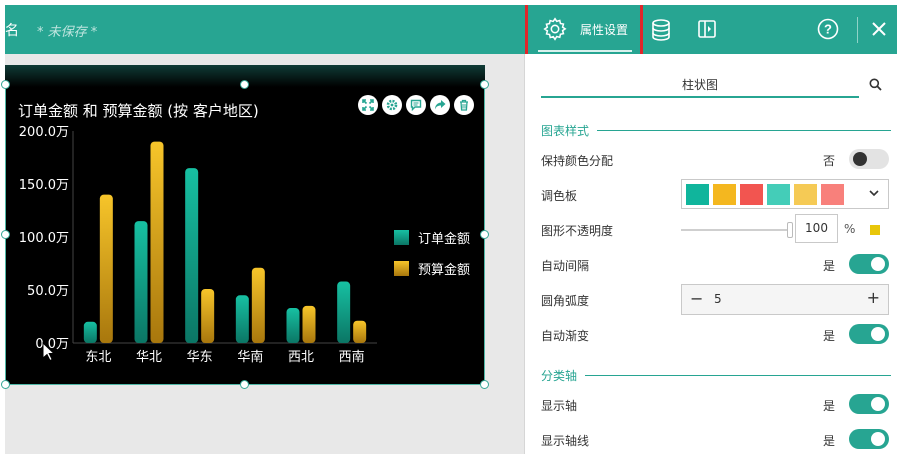 This screenshot has height=454, width=897. Describe the element at coordinates (716, 159) in the screenshot. I see `row-keep-color: 保持颜色分配 否` at that location.